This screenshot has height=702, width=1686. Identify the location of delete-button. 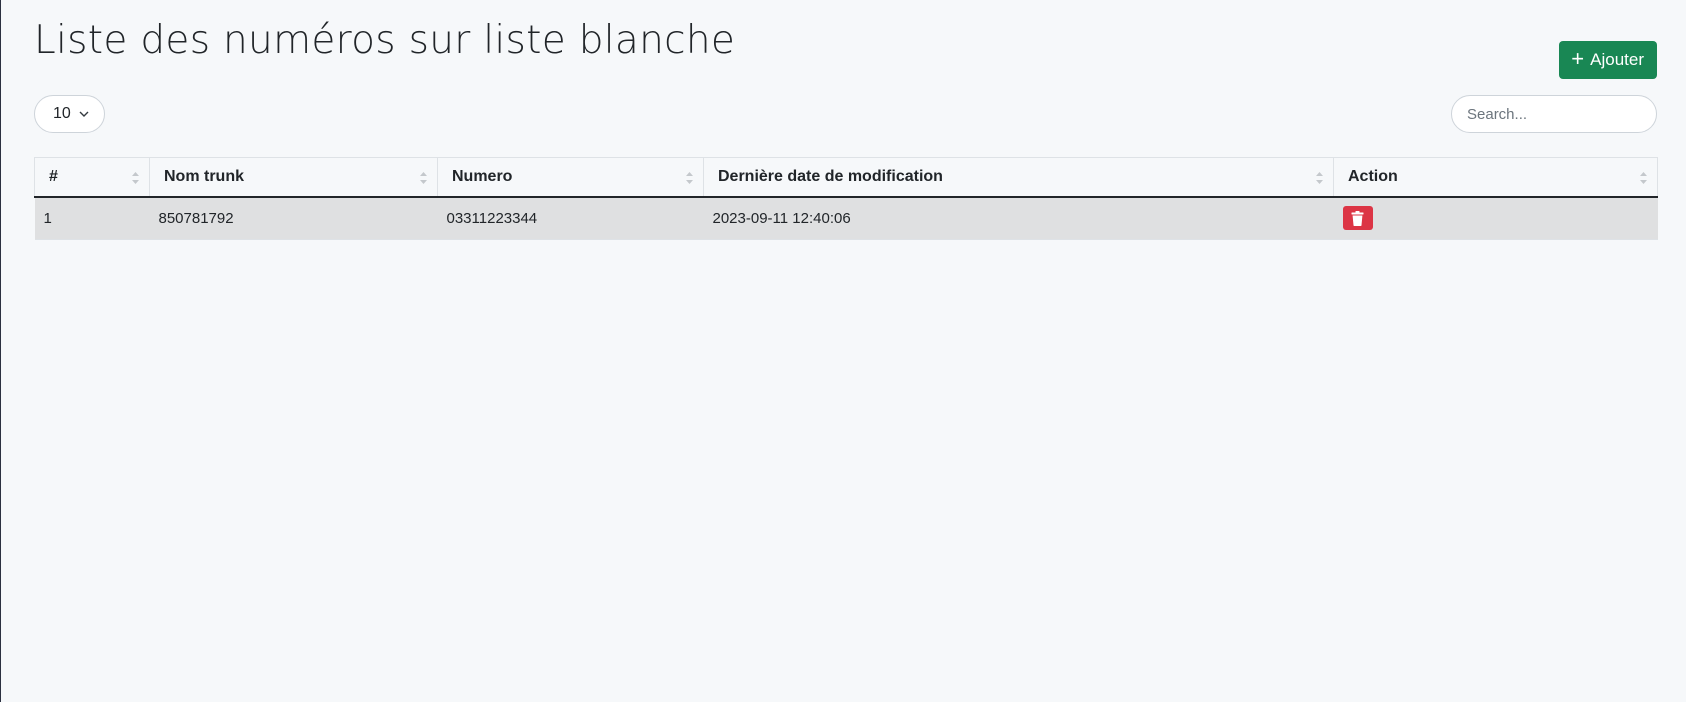
(1357, 218).